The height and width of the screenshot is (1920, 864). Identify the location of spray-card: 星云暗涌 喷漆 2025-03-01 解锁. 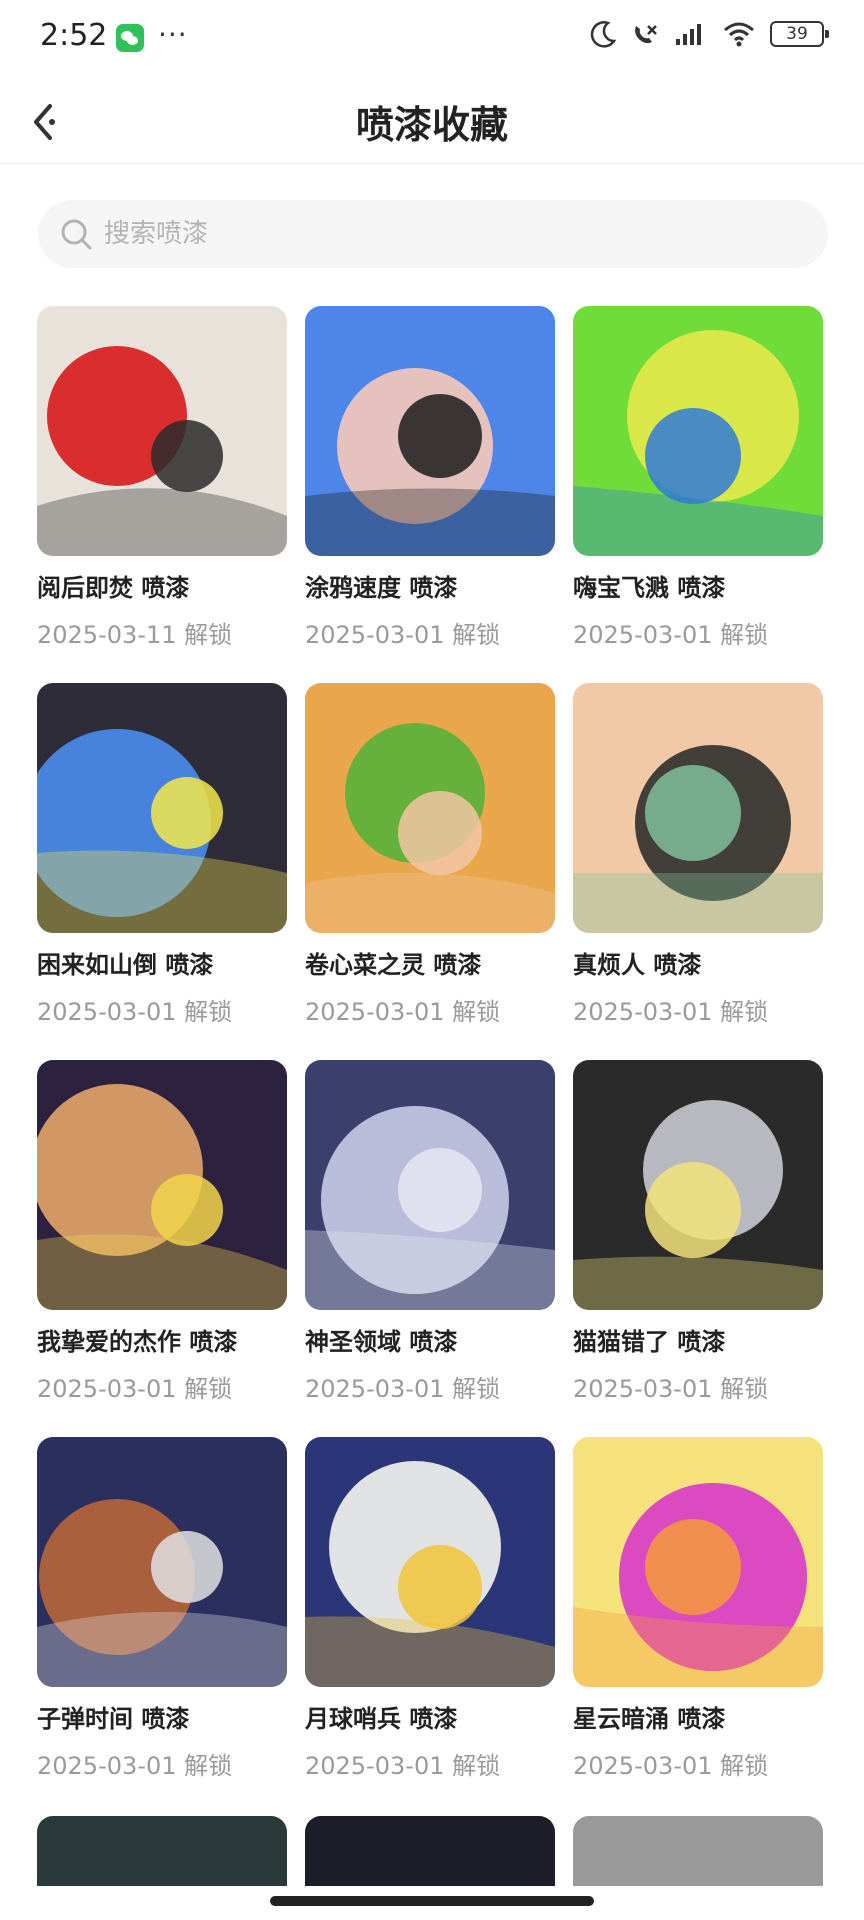
(698, 1625).